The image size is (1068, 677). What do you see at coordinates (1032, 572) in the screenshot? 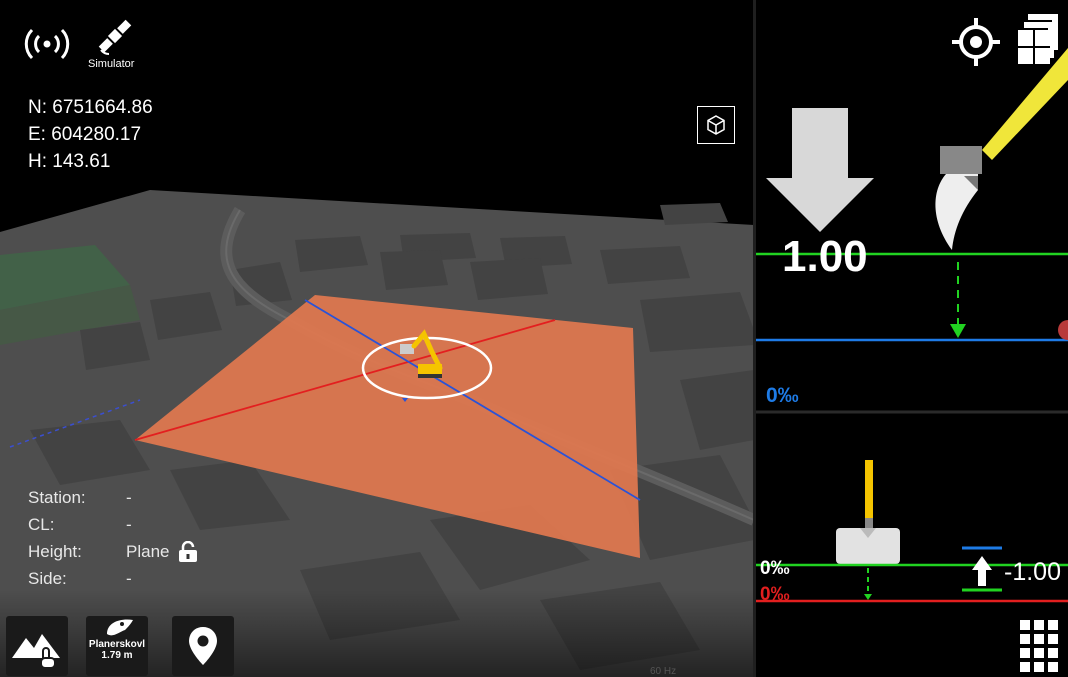
I see `lower-distance-value: -1.00` at bounding box center [1032, 572].